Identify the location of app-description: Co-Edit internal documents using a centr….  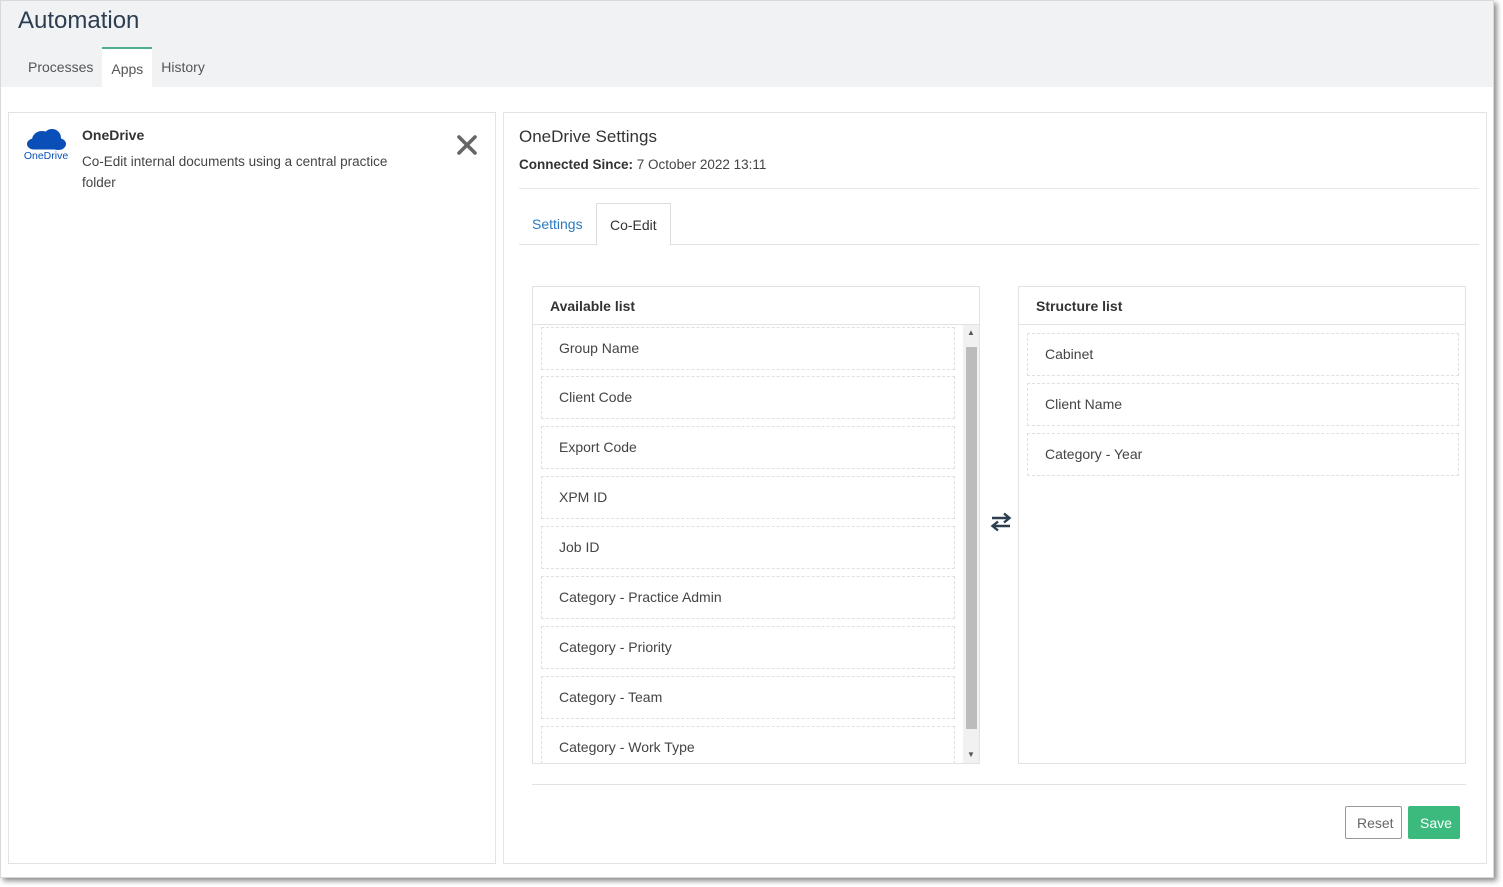
(235, 172).